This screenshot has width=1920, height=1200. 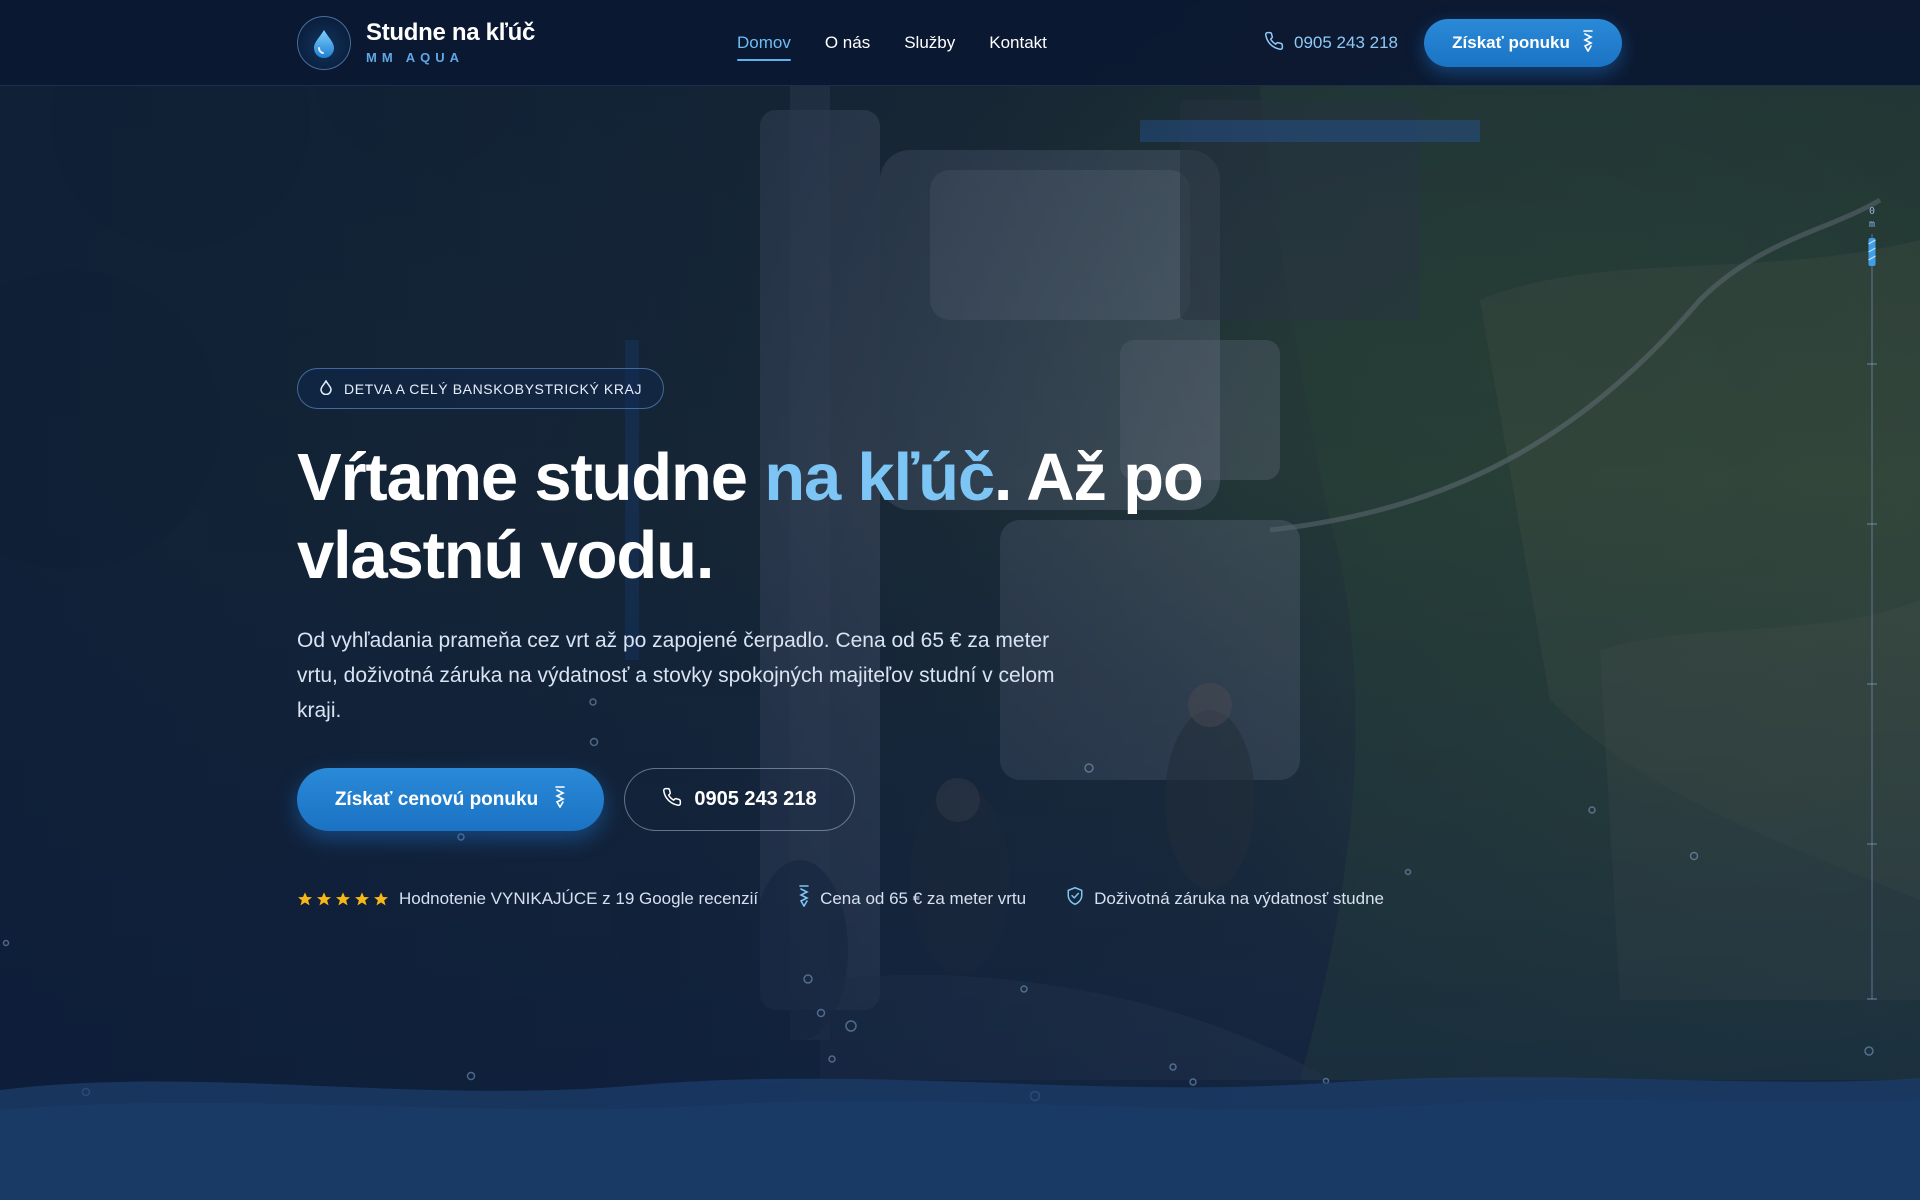 What do you see at coordinates (493, 388) in the screenshot?
I see `region-badge-text: DETVA A CELÝ BANSKOBYSTRICKÝ KRAJ` at bounding box center [493, 388].